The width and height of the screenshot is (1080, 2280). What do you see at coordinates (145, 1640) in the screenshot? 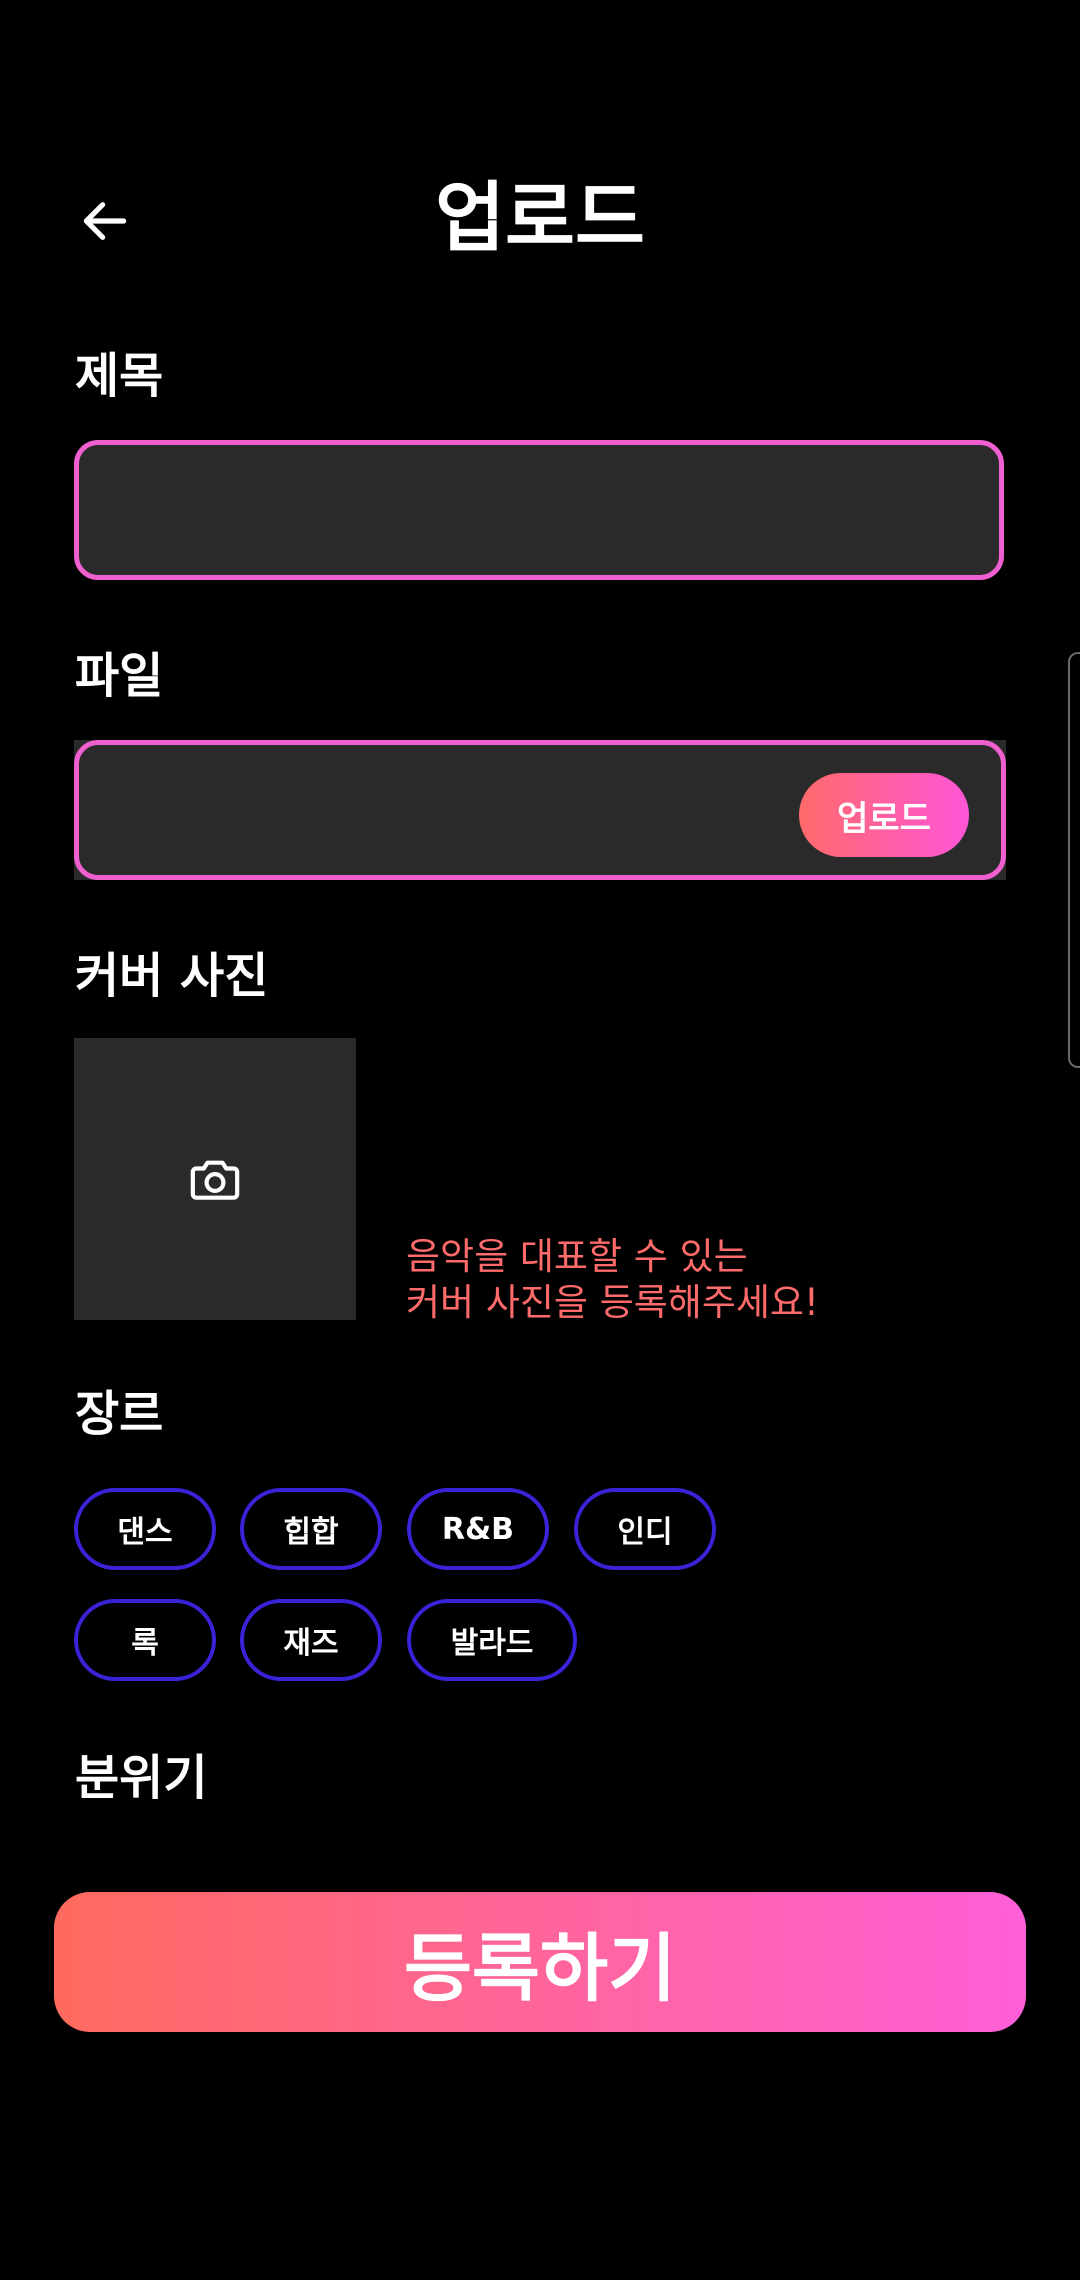
I see `genre-chip-rock: 록` at bounding box center [145, 1640].